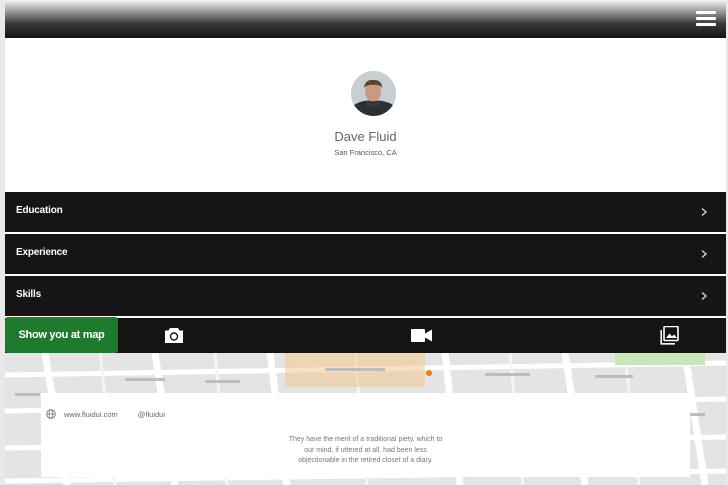 The height and width of the screenshot is (485, 728). What do you see at coordinates (51, 414) in the screenshot?
I see `globe-icon` at bounding box center [51, 414].